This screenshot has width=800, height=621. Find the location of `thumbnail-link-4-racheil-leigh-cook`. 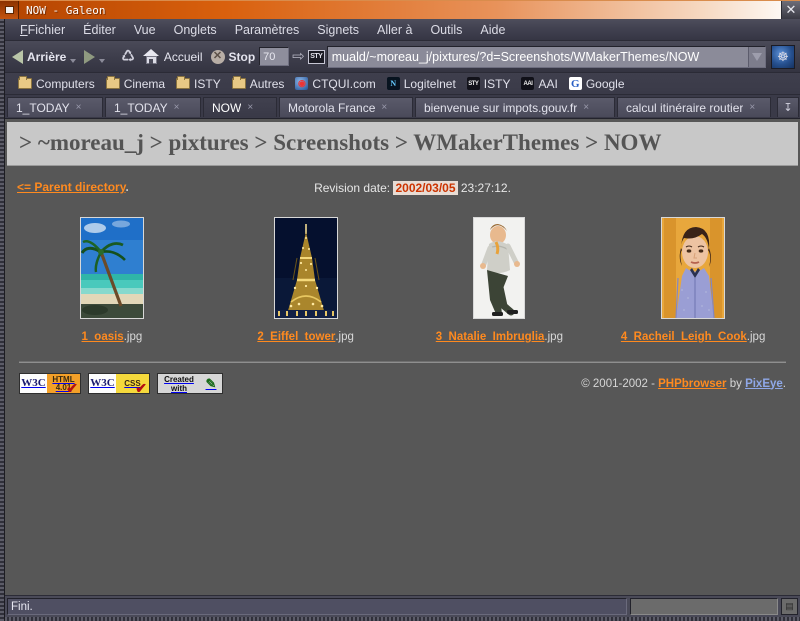

thumbnail-link-4-racheil-leigh-cook is located at coordinates (693, 268).